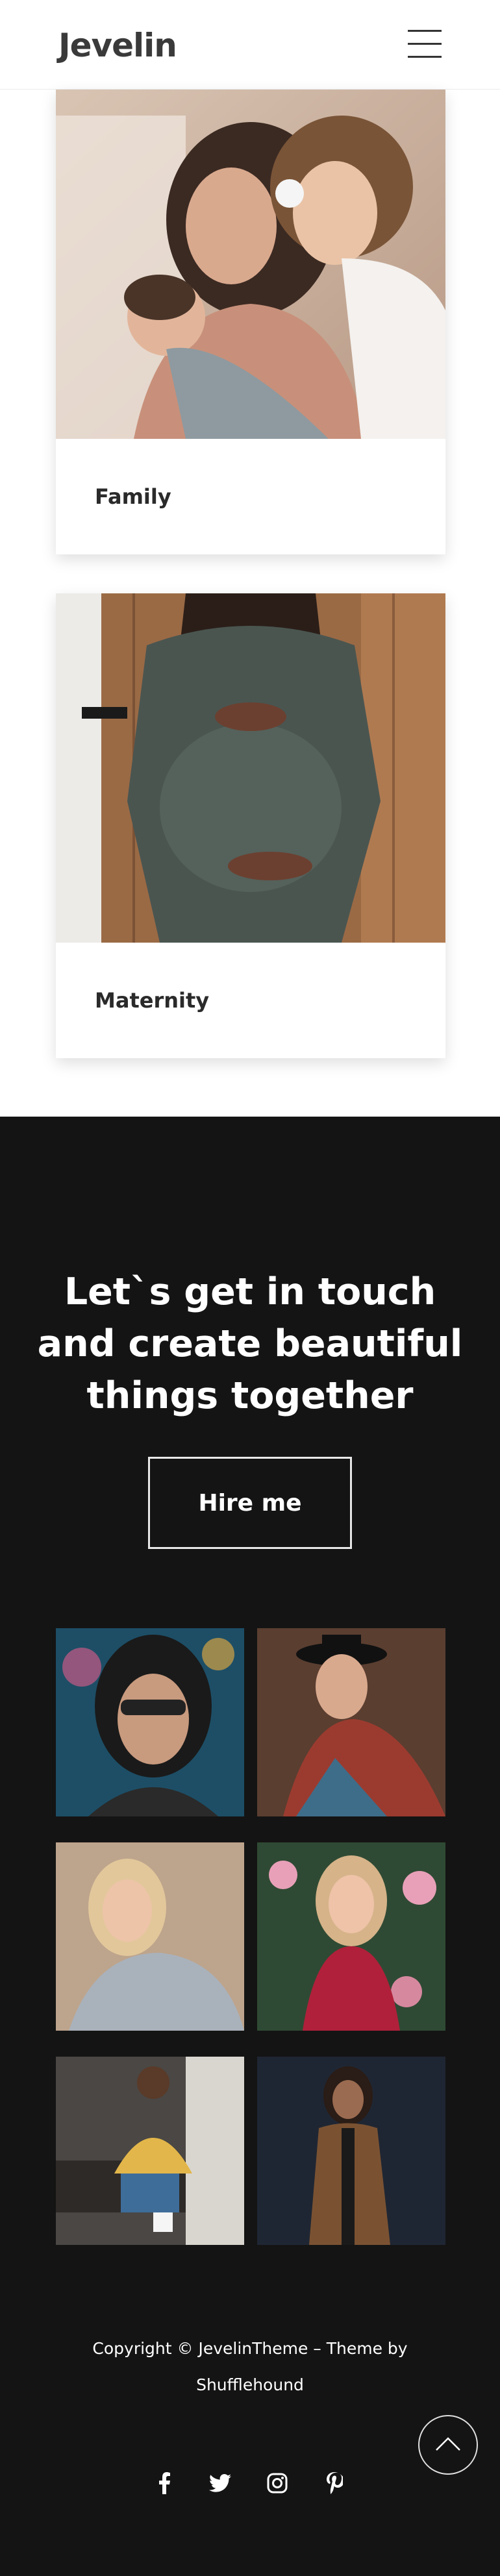 Image resolution: width=500 pixels, height=2576 pixels. Describe the element at coordinates (351, 1936) in the screenshot. I see `woman-red-dress-flowers-photo` at that location.